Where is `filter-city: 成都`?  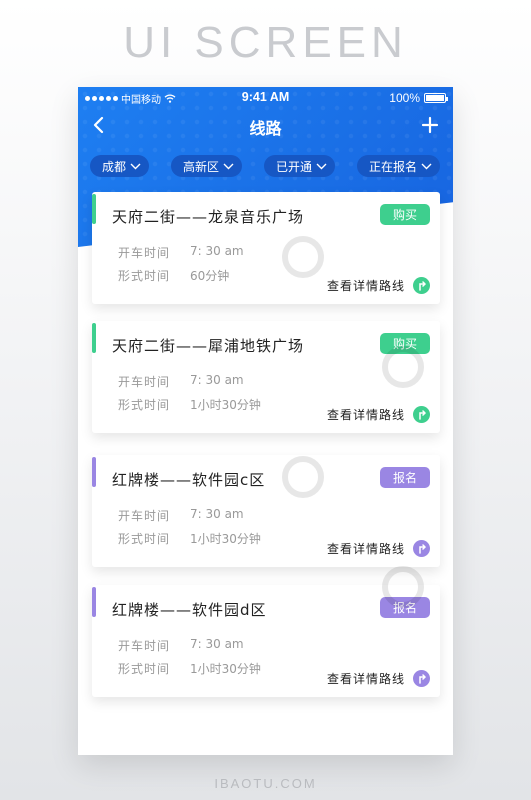 filter-city: 成都 is located at coordinates (120, 166).